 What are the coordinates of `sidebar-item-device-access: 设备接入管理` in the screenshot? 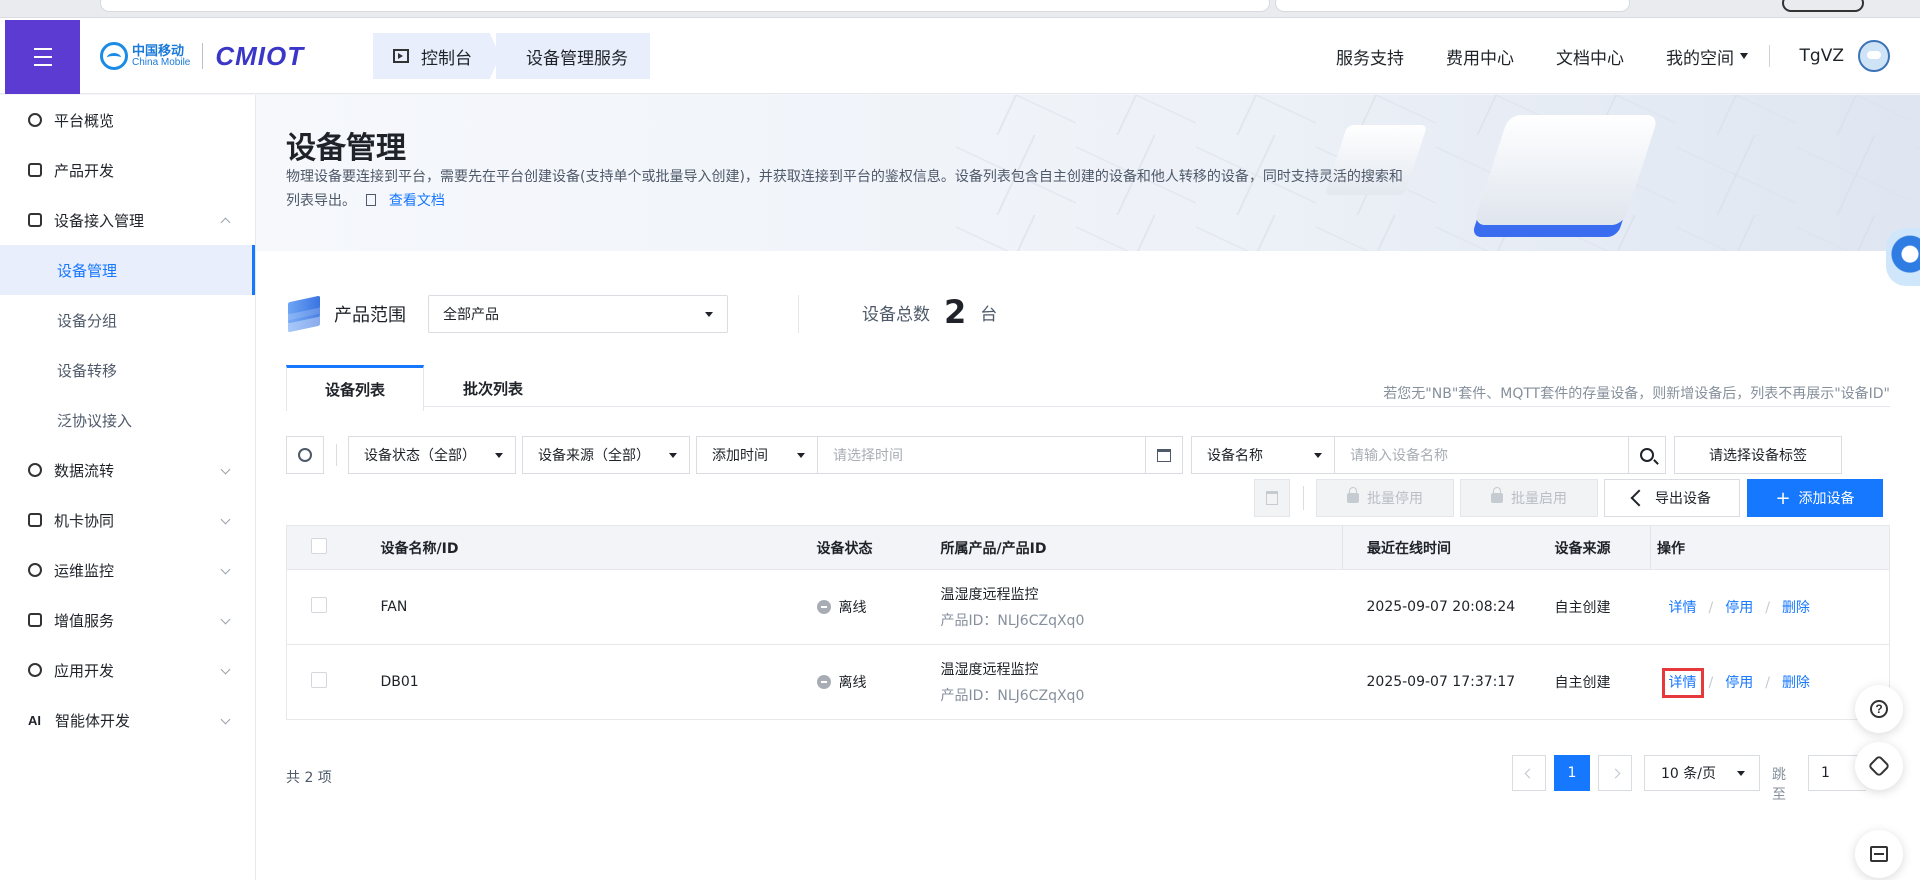 It's located at (127, 220).